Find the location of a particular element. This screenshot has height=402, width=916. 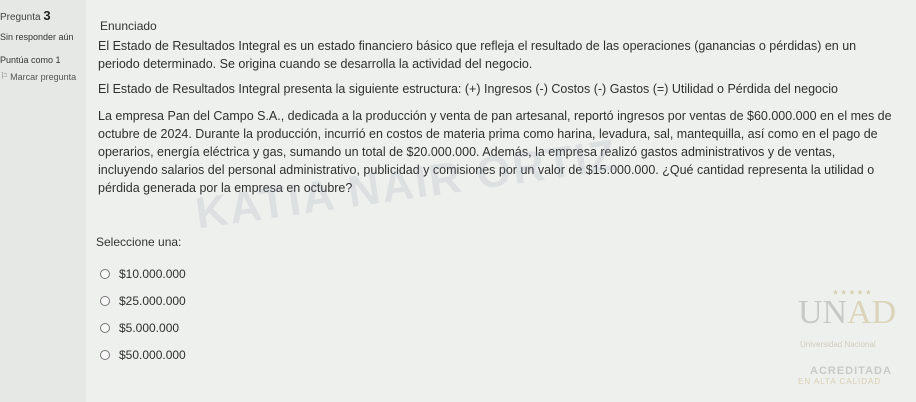

select-prompt: Seleccione una: is located at coordinates (139, 242).